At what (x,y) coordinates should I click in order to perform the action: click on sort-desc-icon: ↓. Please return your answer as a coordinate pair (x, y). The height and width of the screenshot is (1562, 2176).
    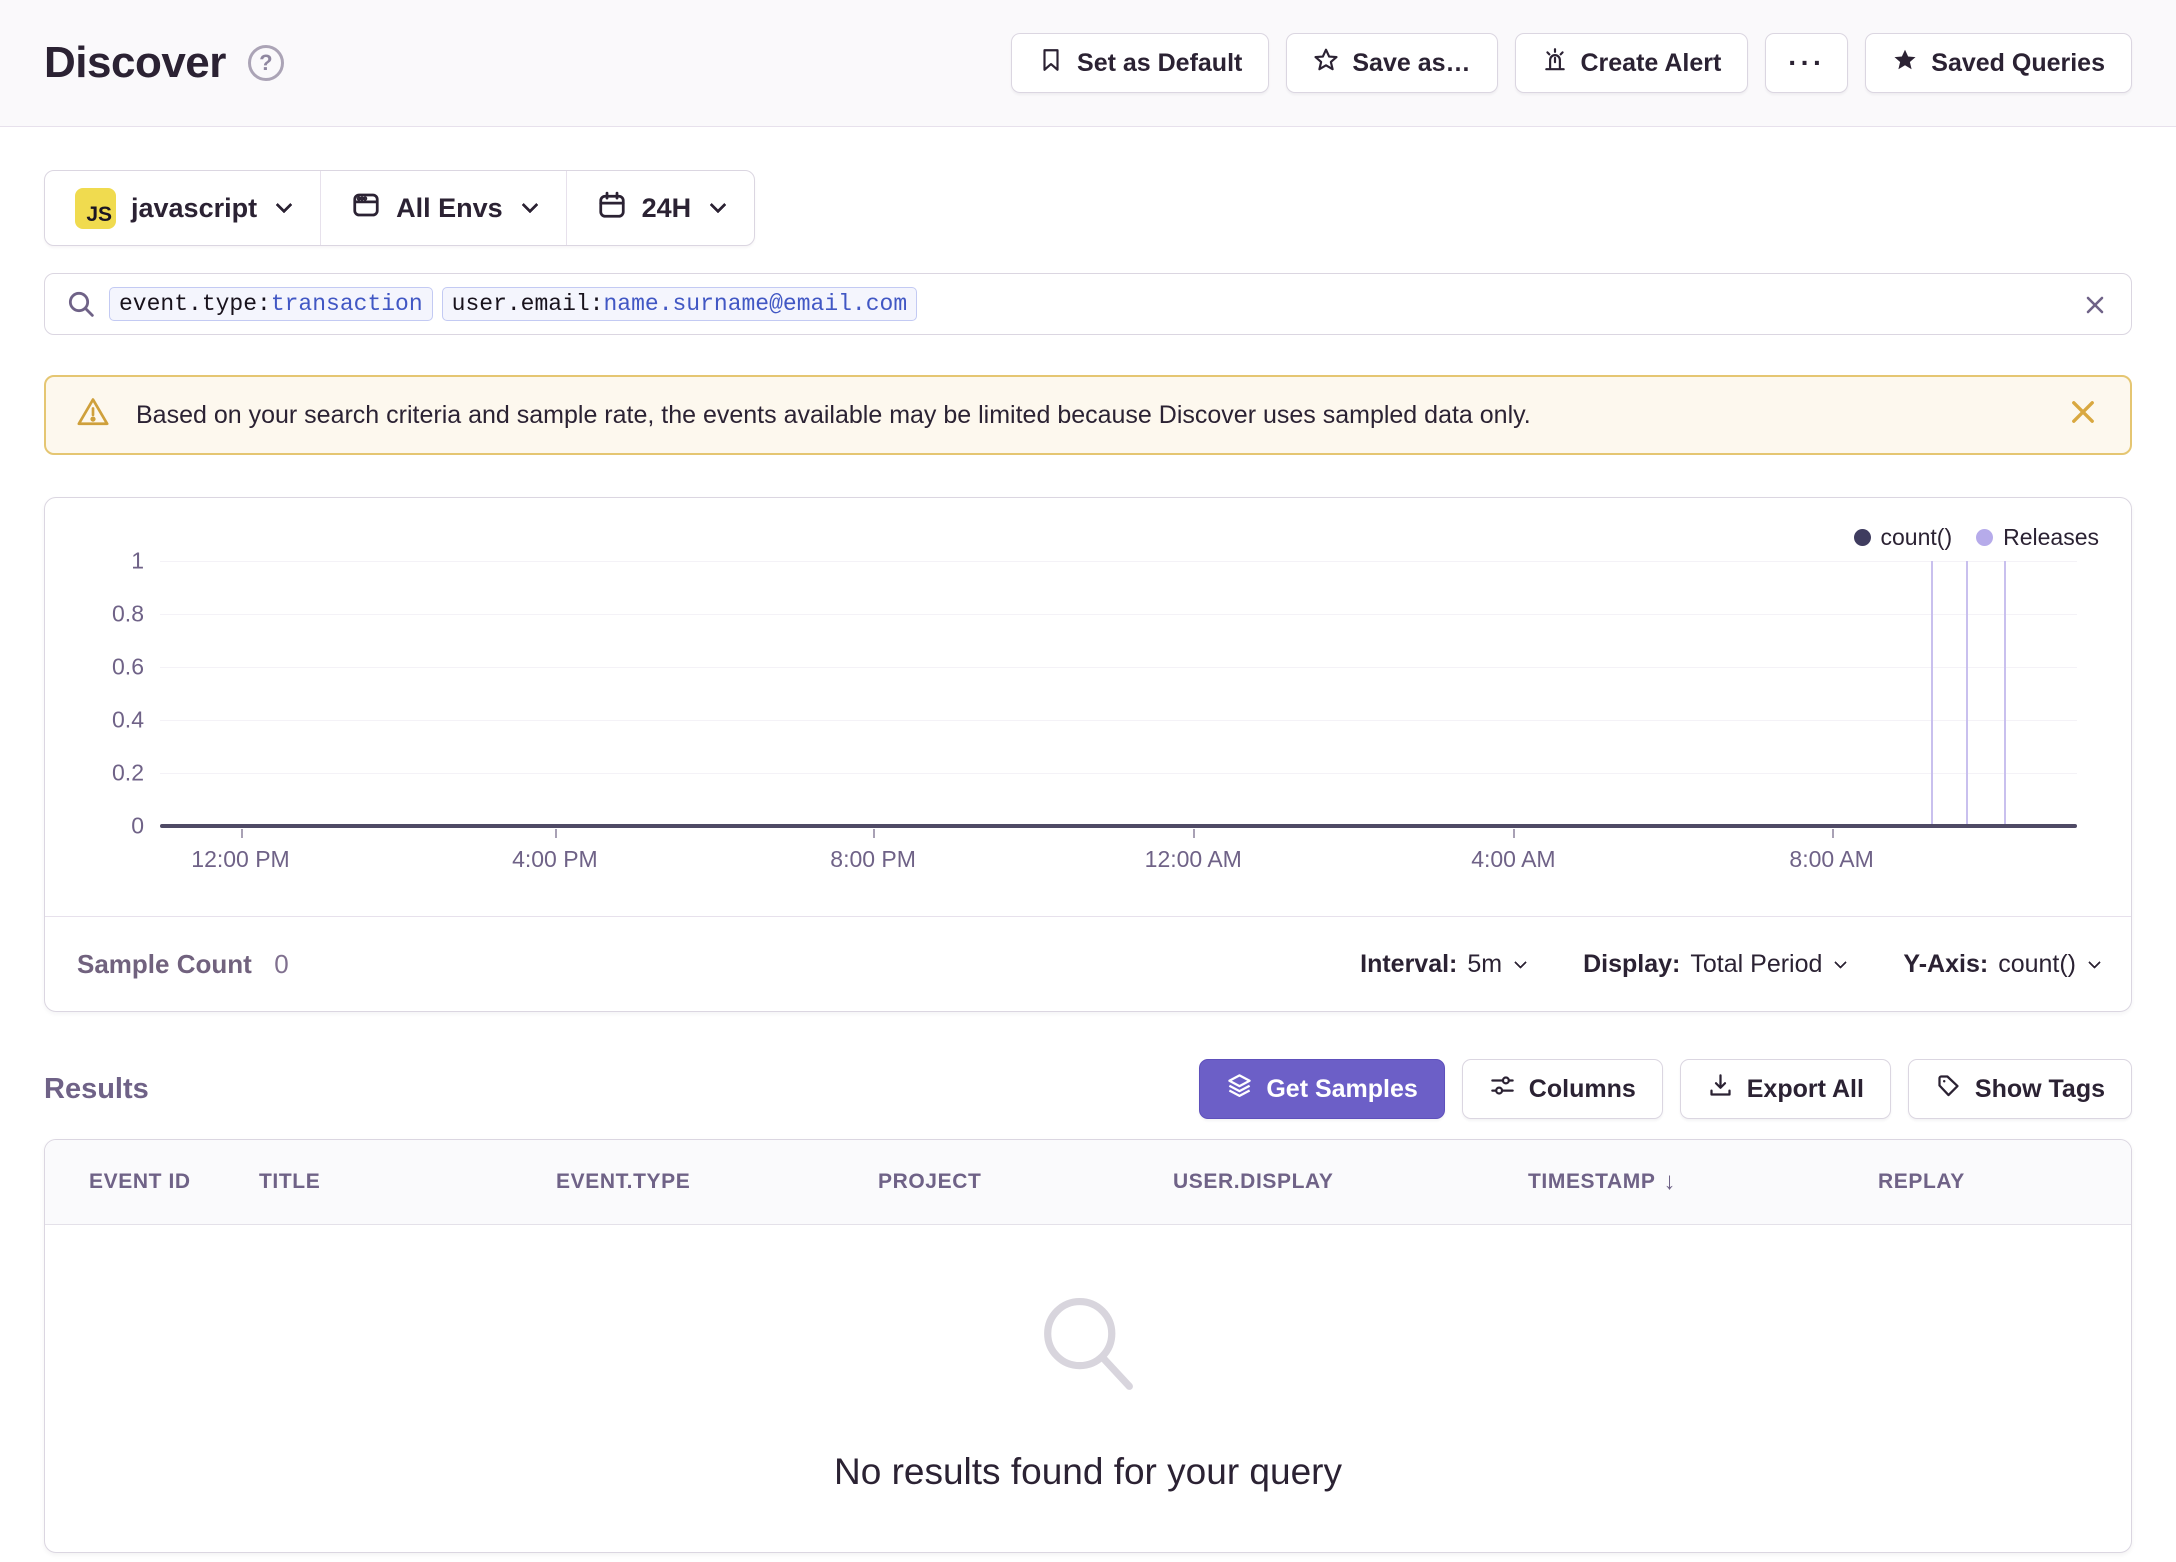
    Looking at the image, I should click on (1670, 1181).